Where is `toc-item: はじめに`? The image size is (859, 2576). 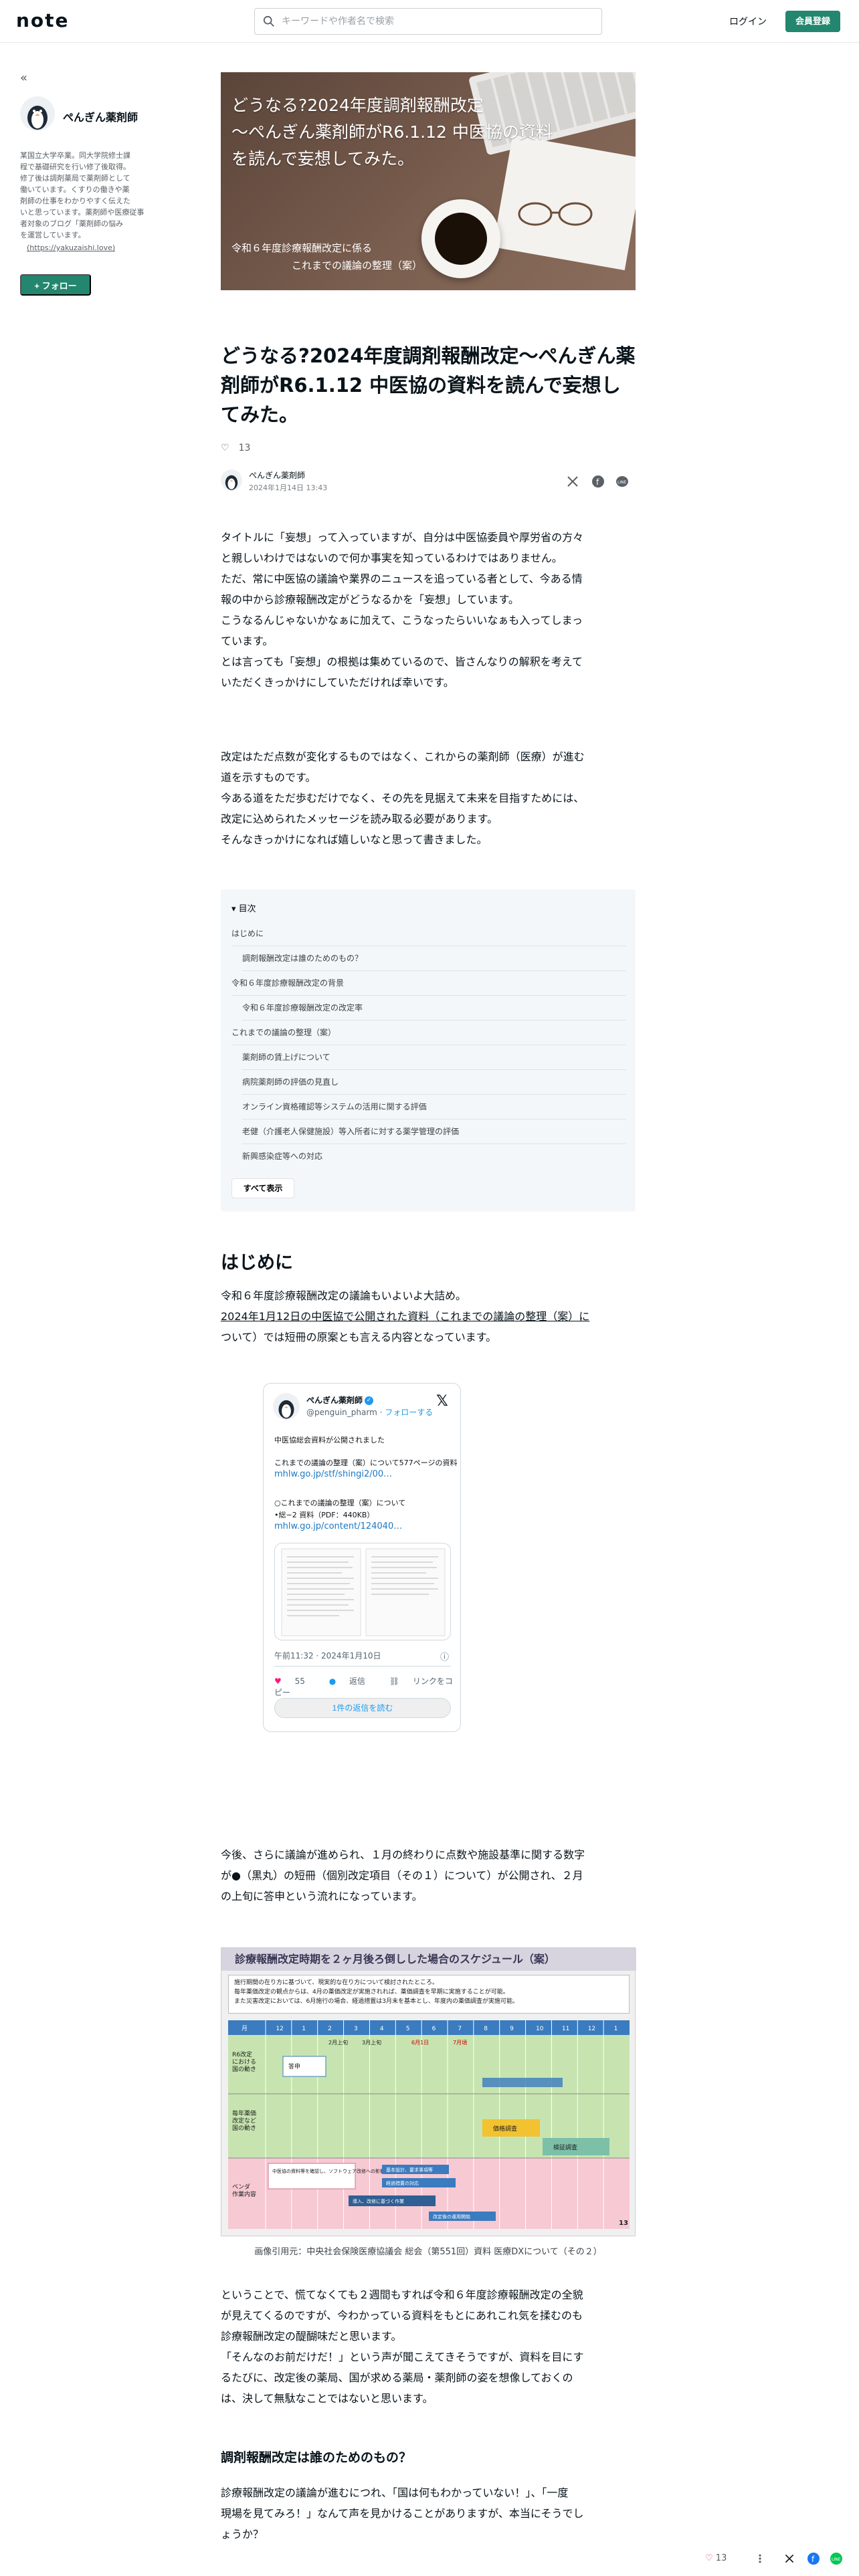
toc-item: はじめに is located at coordinates (428, 934).